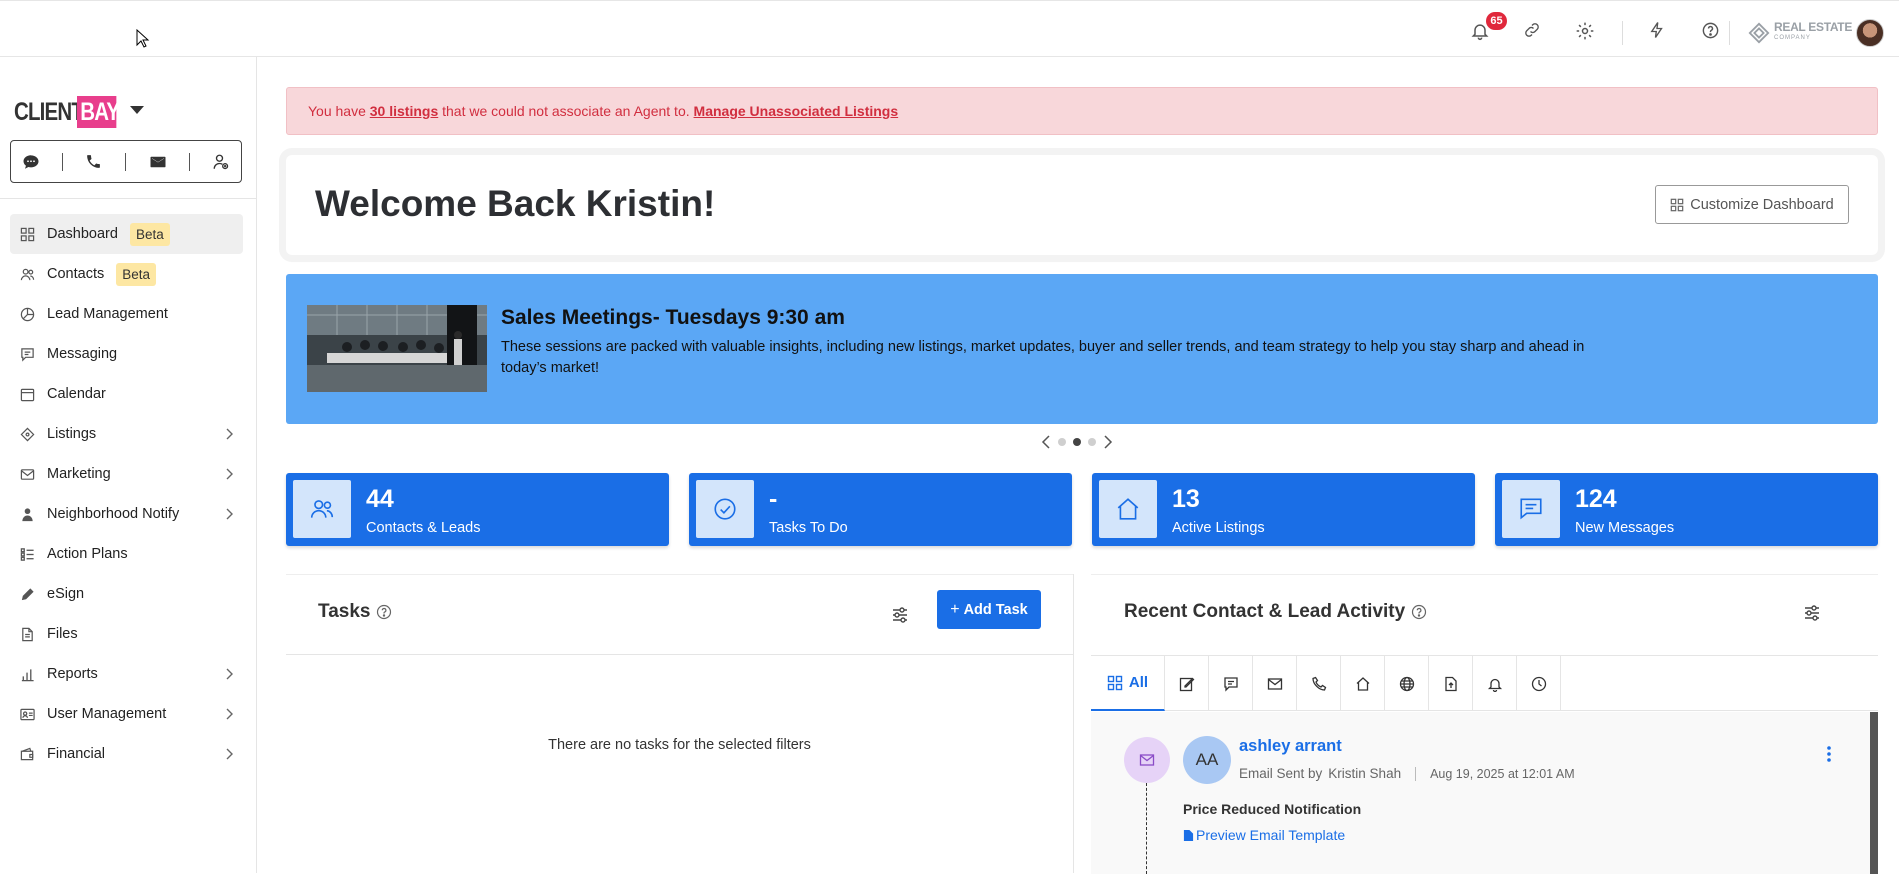 The height and width of the screenshot is (874, 1899). What do you see at coordinates (1829, 754) in the screenshot?
I see `more-vertical-icon` at bounding box center [1829, 754].